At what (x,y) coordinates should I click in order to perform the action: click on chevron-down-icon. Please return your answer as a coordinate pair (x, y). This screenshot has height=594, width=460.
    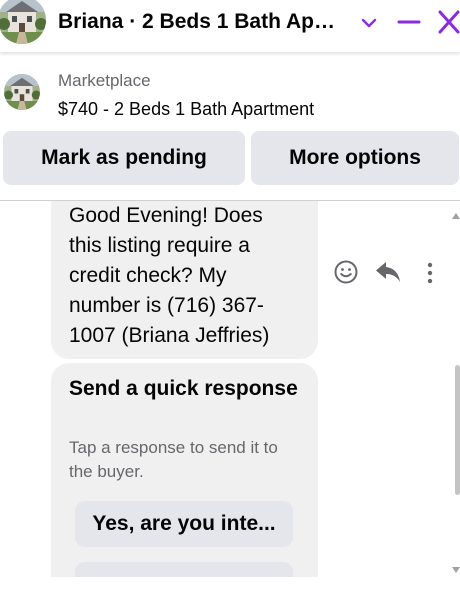
    Looking at the image, I should click on (369, 23).